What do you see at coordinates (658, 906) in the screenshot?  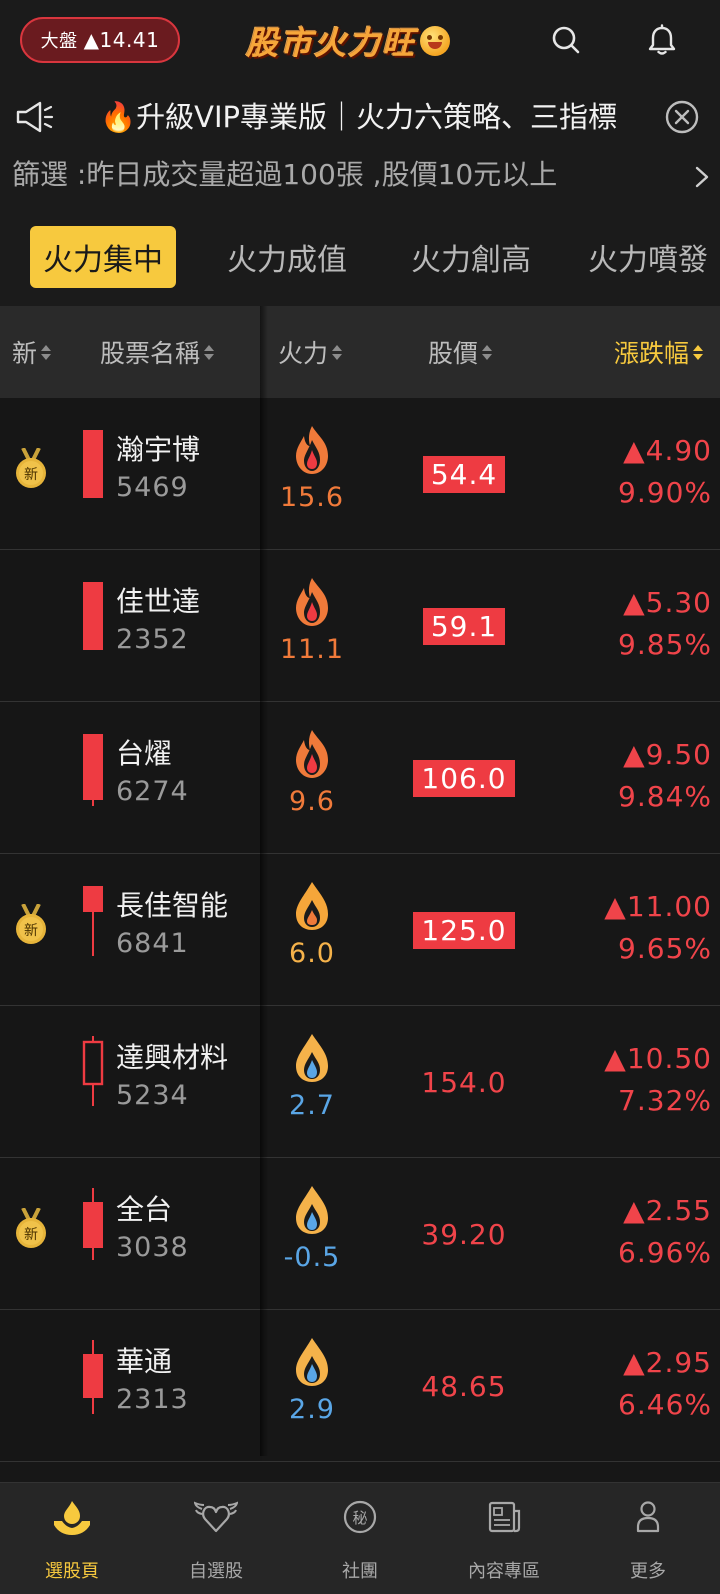 I see `price-change: ▲11.00` at bounding box center [658, 906].